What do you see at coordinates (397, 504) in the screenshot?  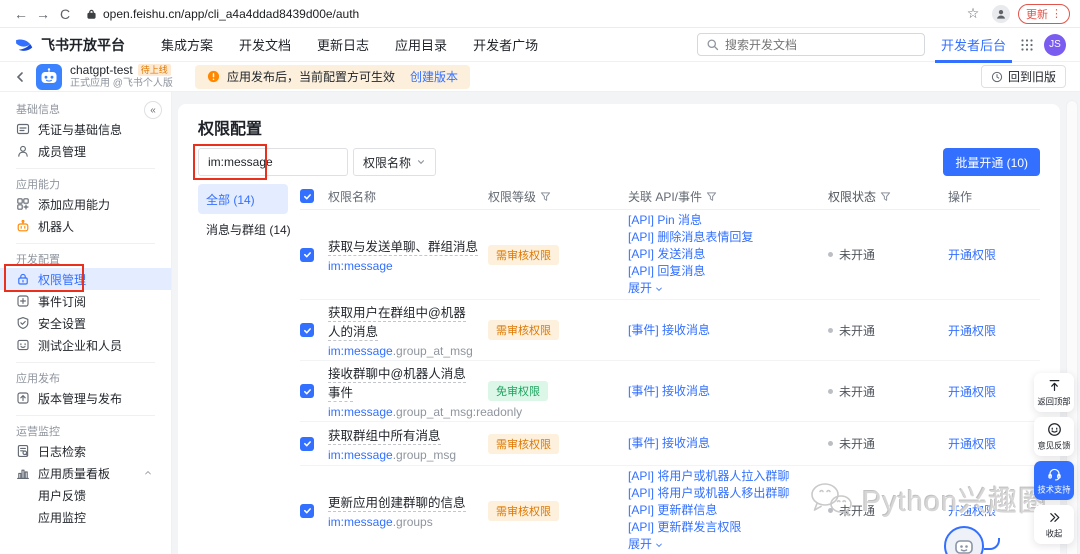 I see `permission-name: 更新应用创建群聊的信息` at bounding box center [397, 504].